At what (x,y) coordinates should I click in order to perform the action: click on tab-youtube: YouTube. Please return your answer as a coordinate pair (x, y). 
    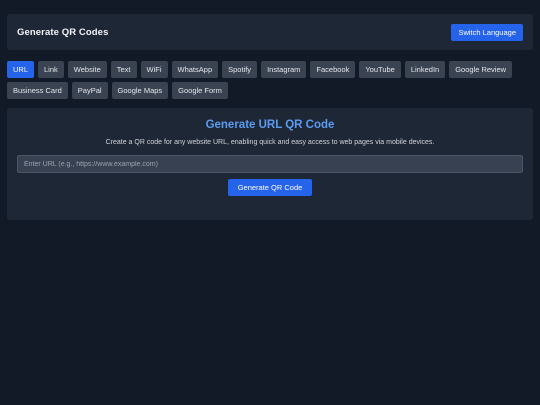
    Looking at the image, I should click on (380, 69).